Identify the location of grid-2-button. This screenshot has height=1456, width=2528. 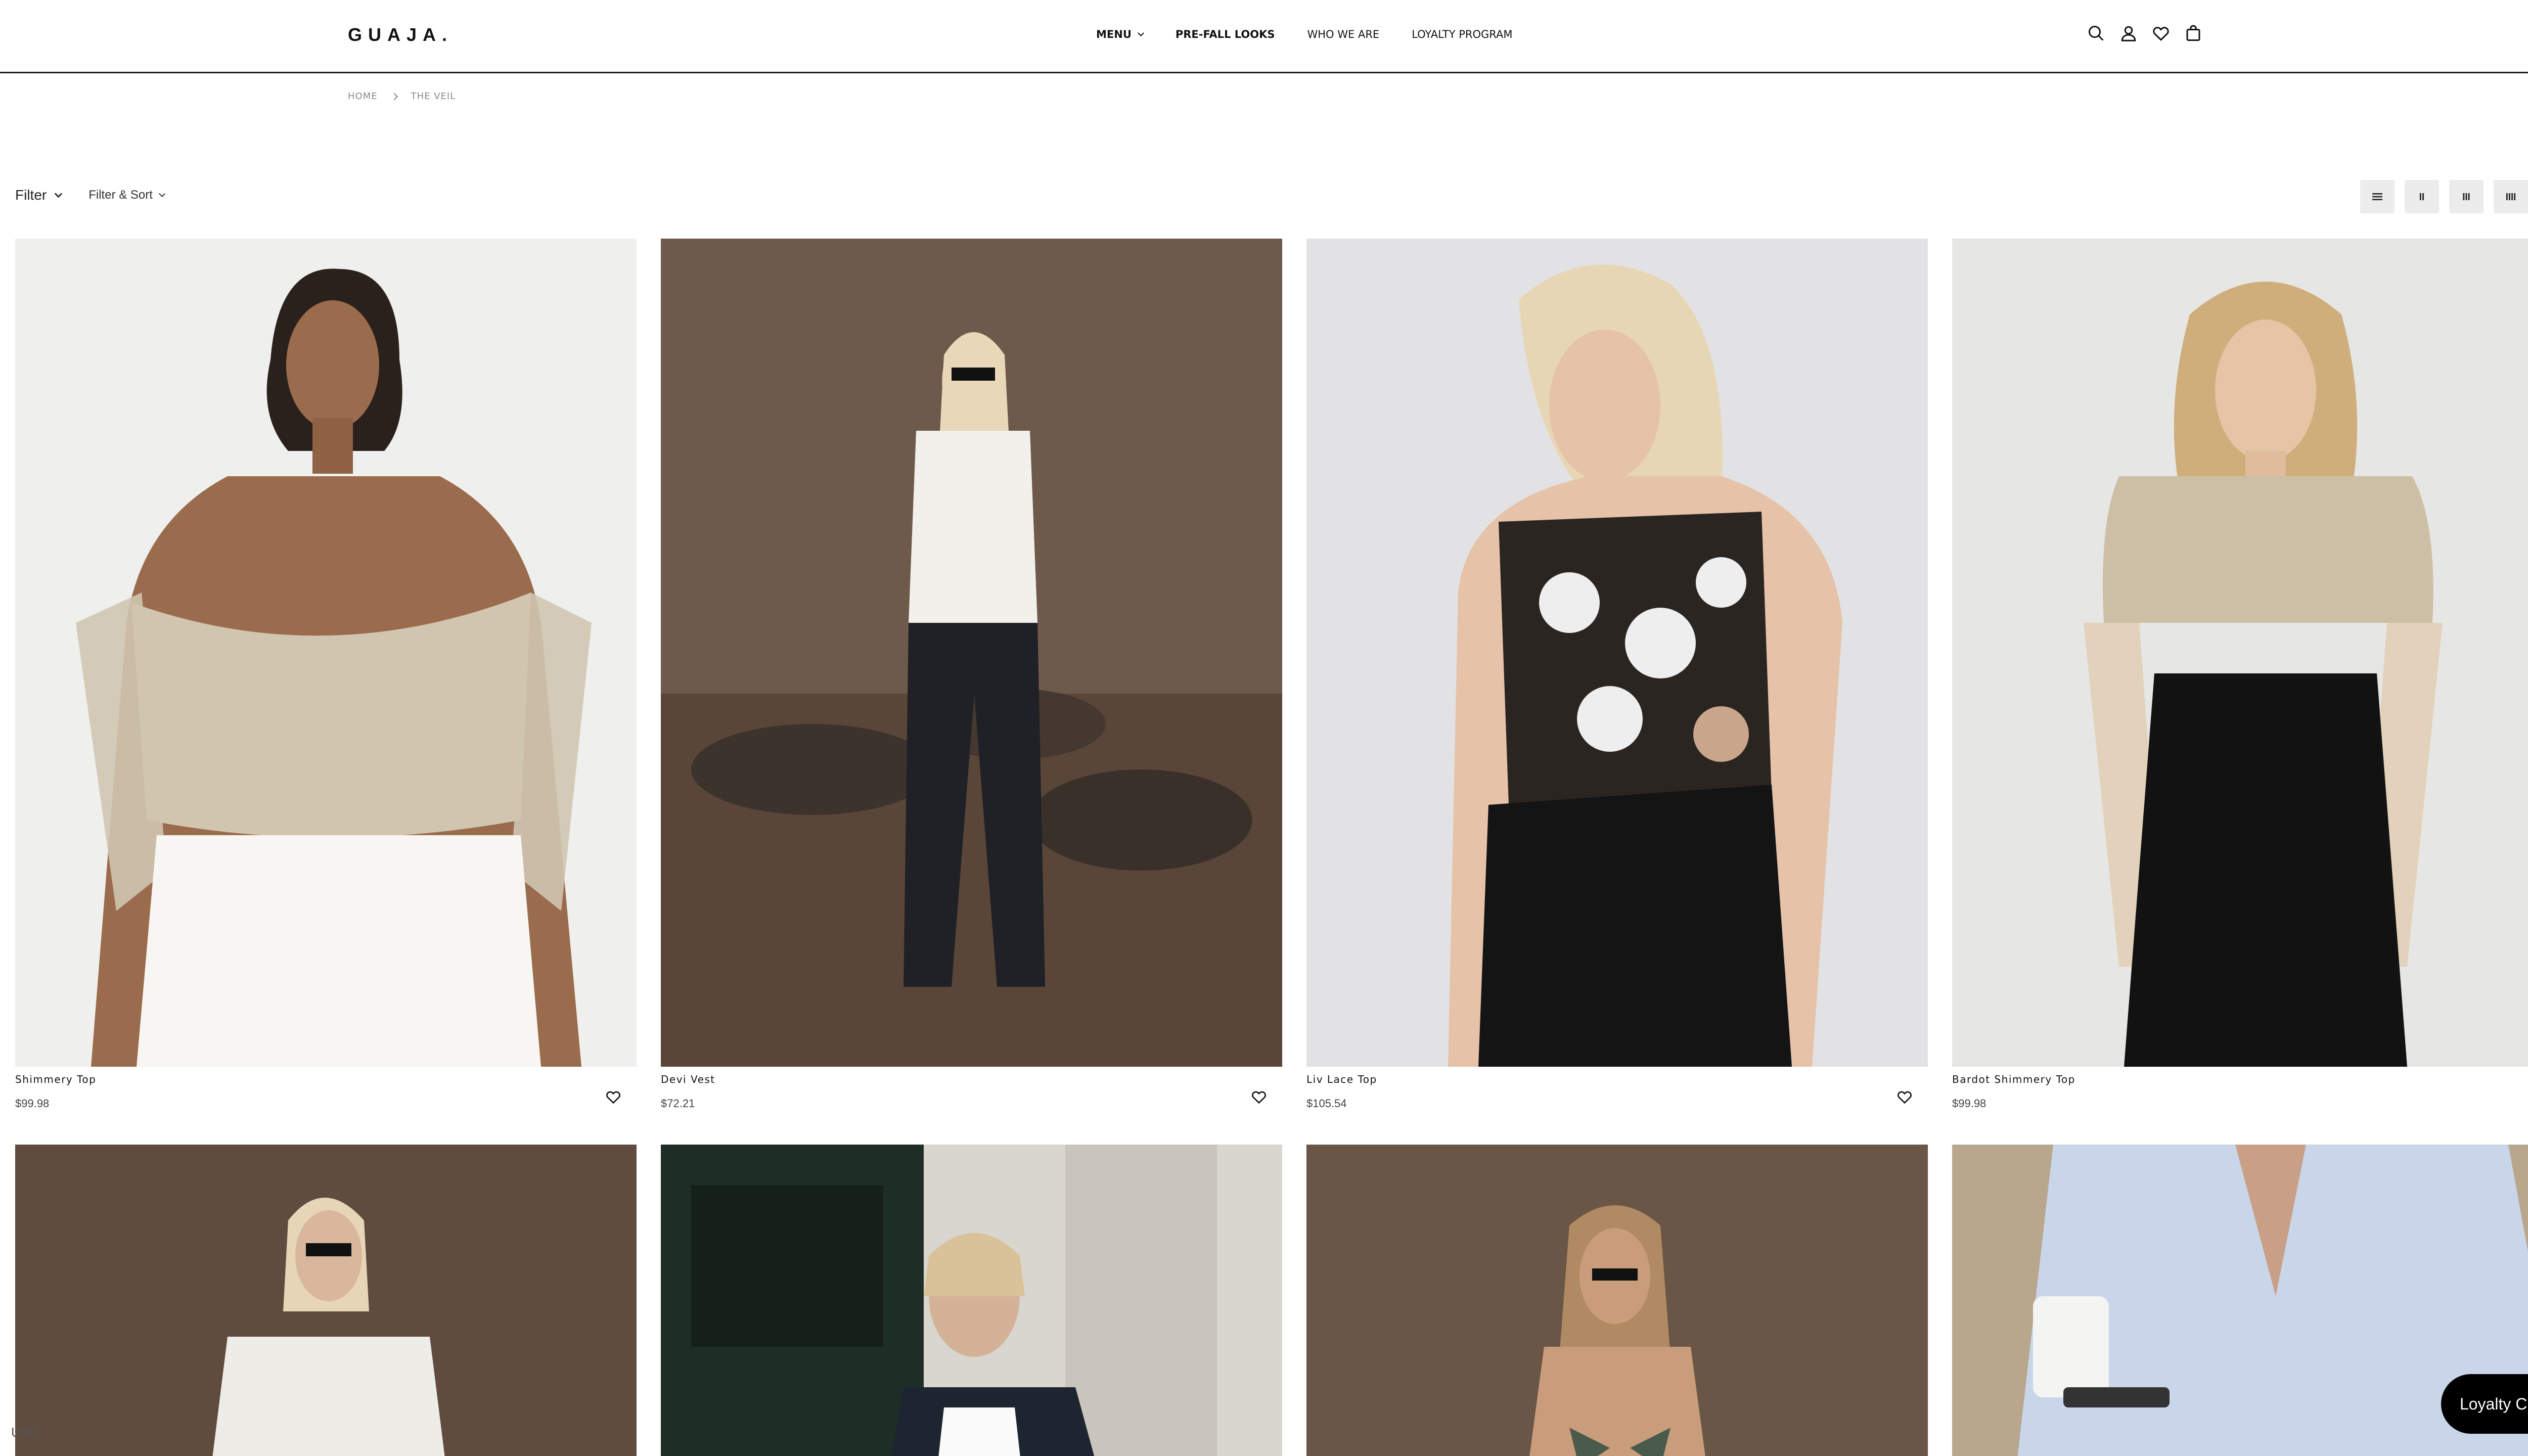
(2422, 196).